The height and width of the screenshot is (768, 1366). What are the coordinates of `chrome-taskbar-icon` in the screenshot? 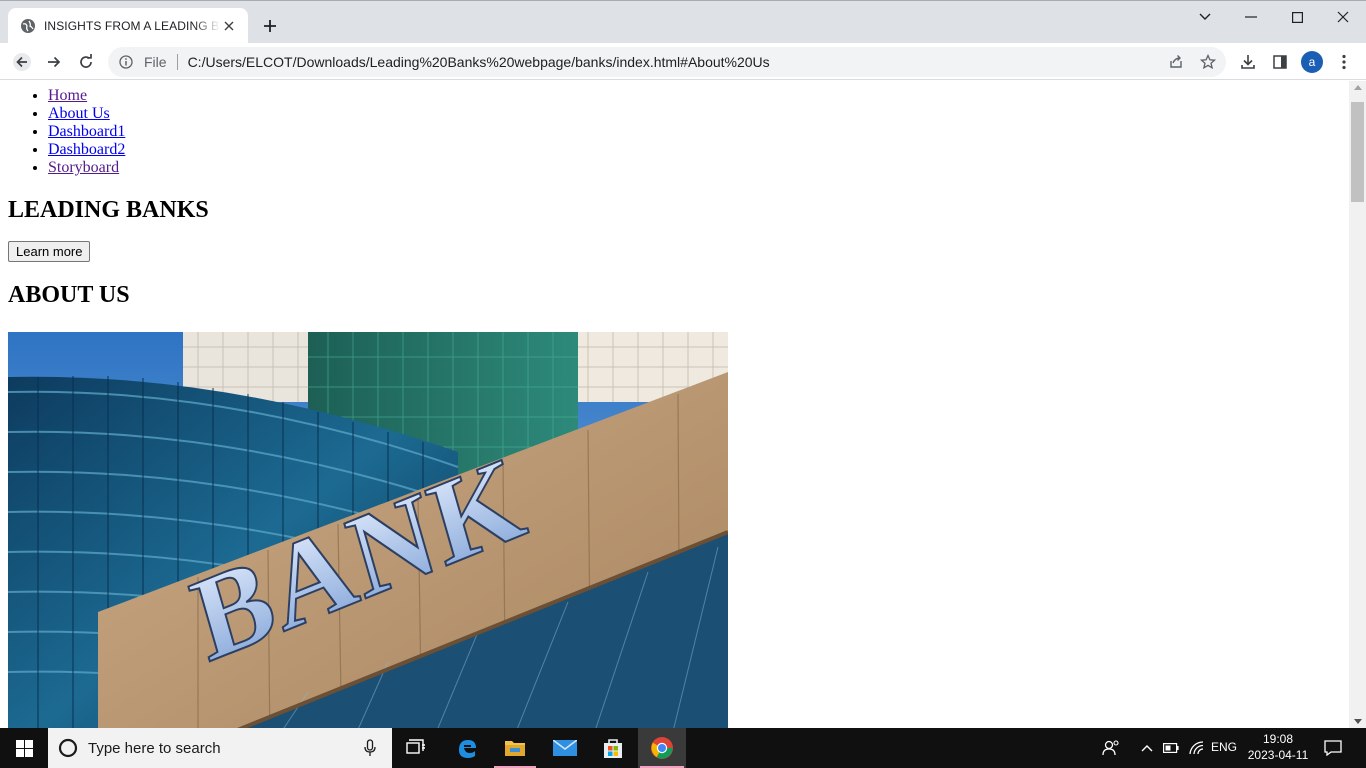 It's located at (662, 748).